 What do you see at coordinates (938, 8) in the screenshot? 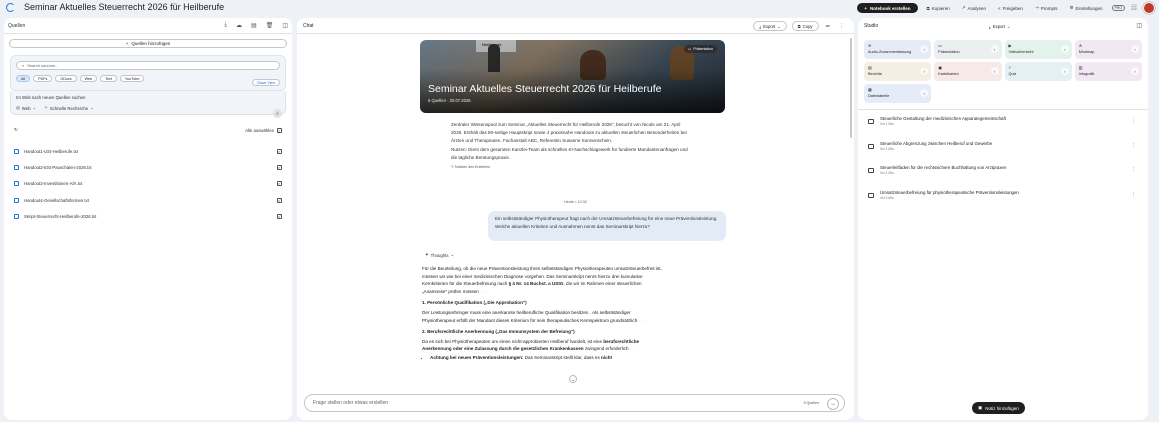
I see `copy-notebook-button: ⧉ Kopieren` at bounding box center [938, 8].